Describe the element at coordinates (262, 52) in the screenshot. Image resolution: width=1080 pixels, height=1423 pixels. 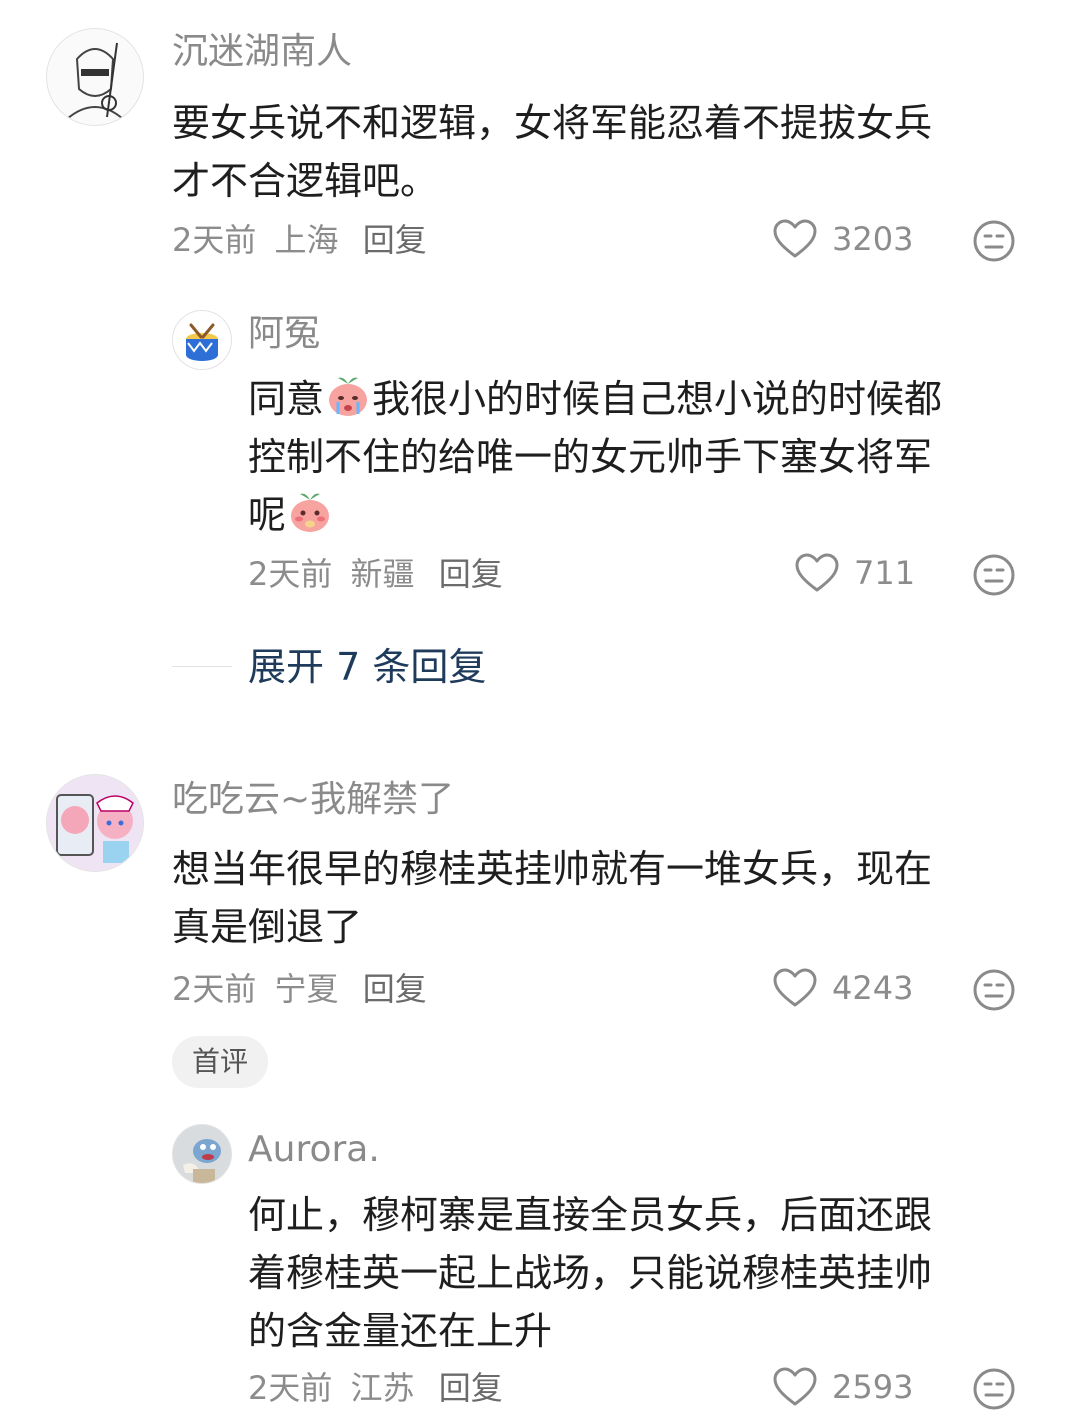
I see `comment-username: 沉迷湖南人` at that location.